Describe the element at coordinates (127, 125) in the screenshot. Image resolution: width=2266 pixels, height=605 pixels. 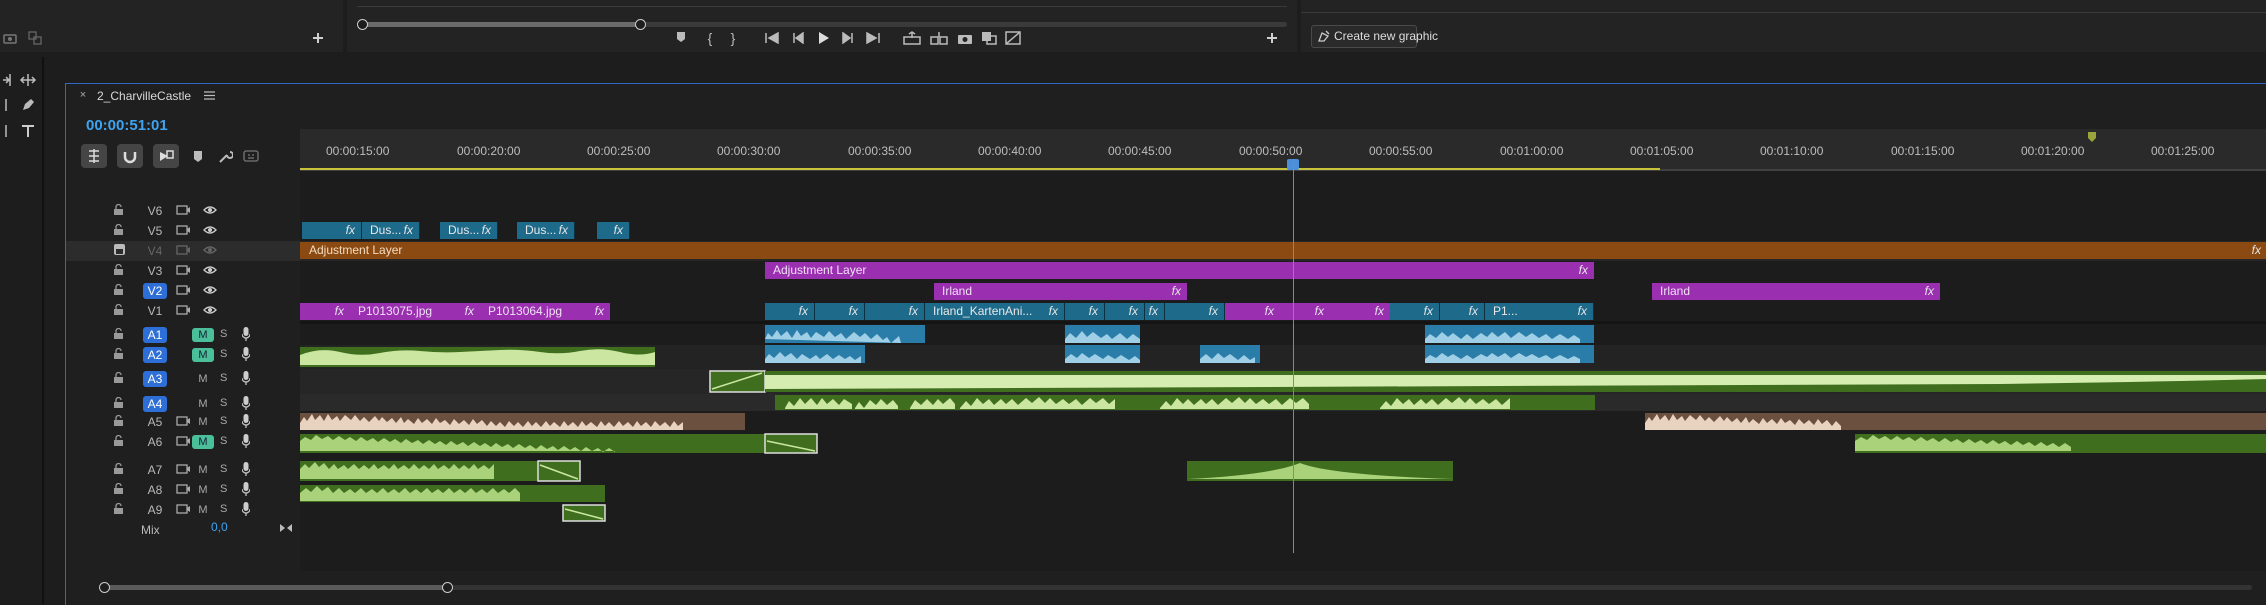
I see `current-timecode: 00:00:51:01` at that location.